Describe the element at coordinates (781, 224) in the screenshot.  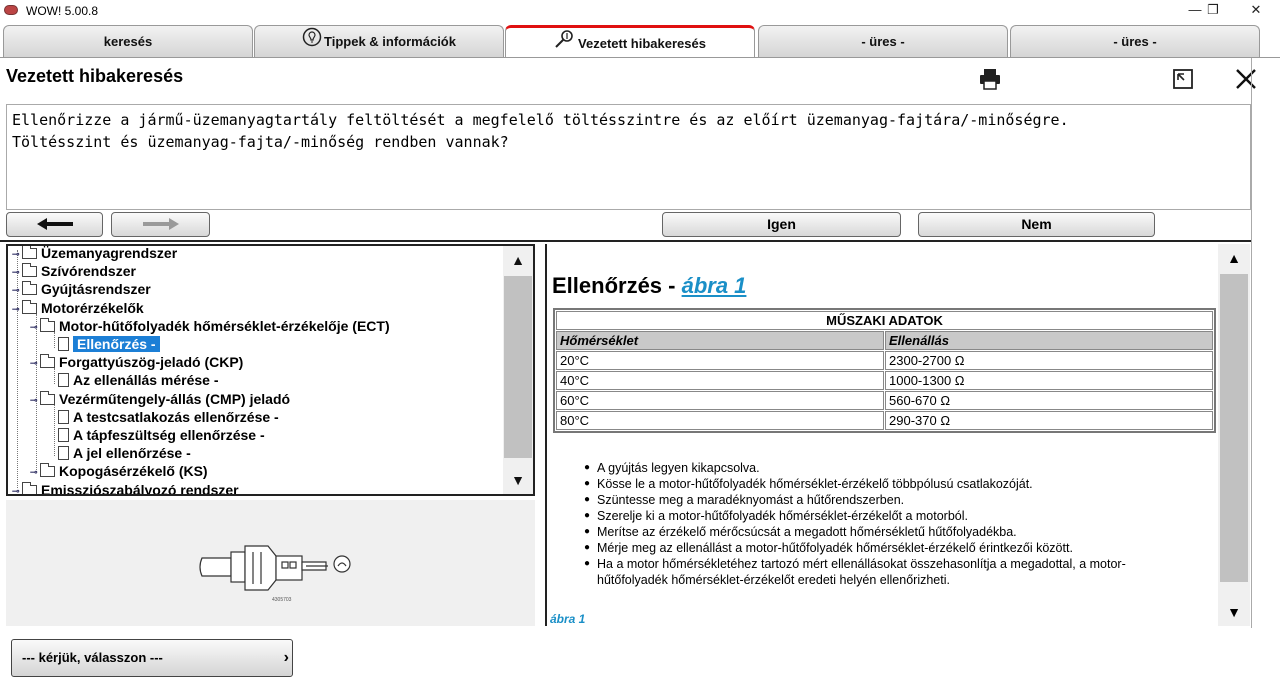
I see `yes-button: Igen` at that location.